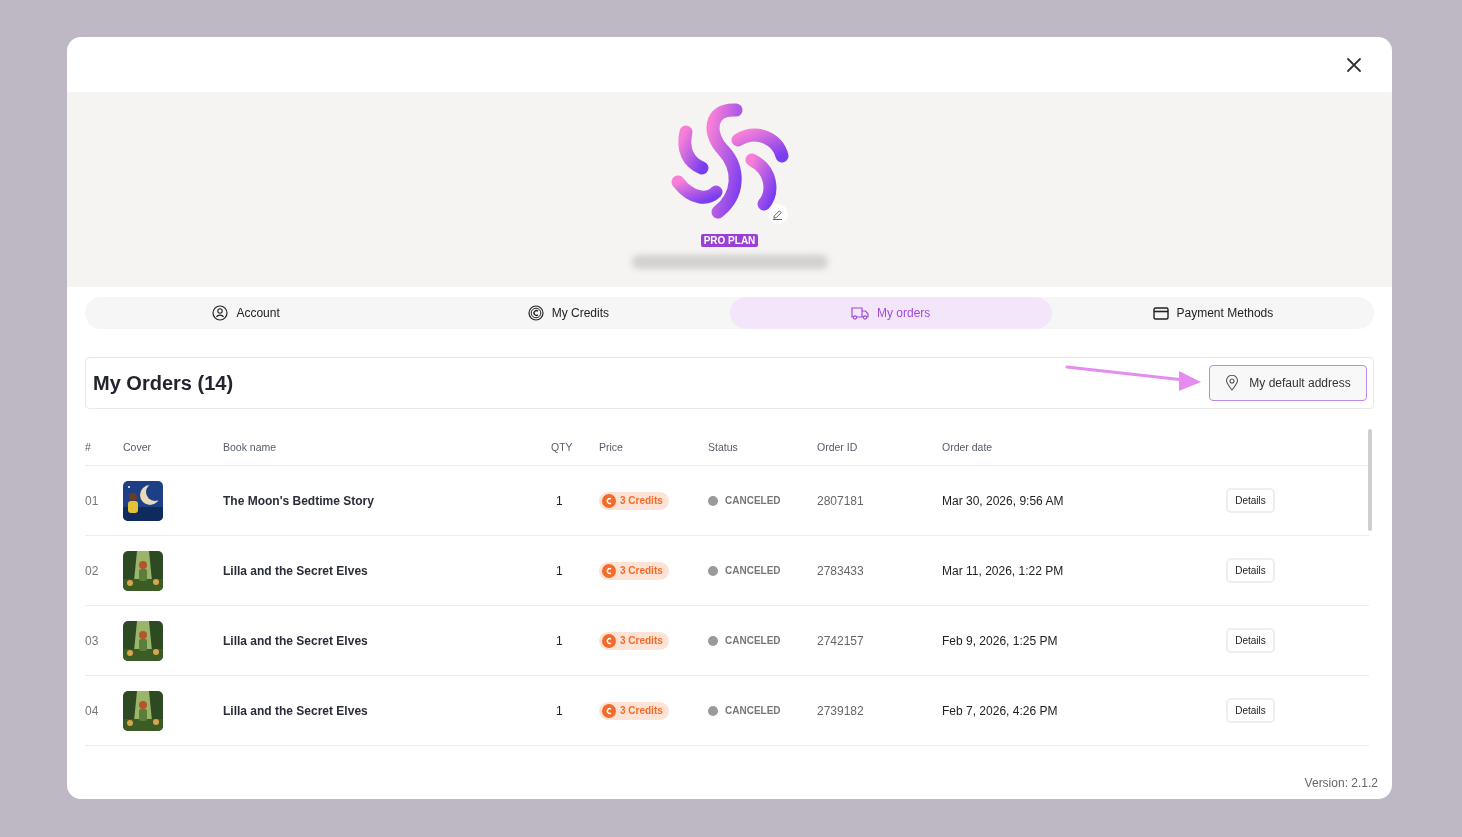  I want to click on column-header: Order ID, so click(838, 447).